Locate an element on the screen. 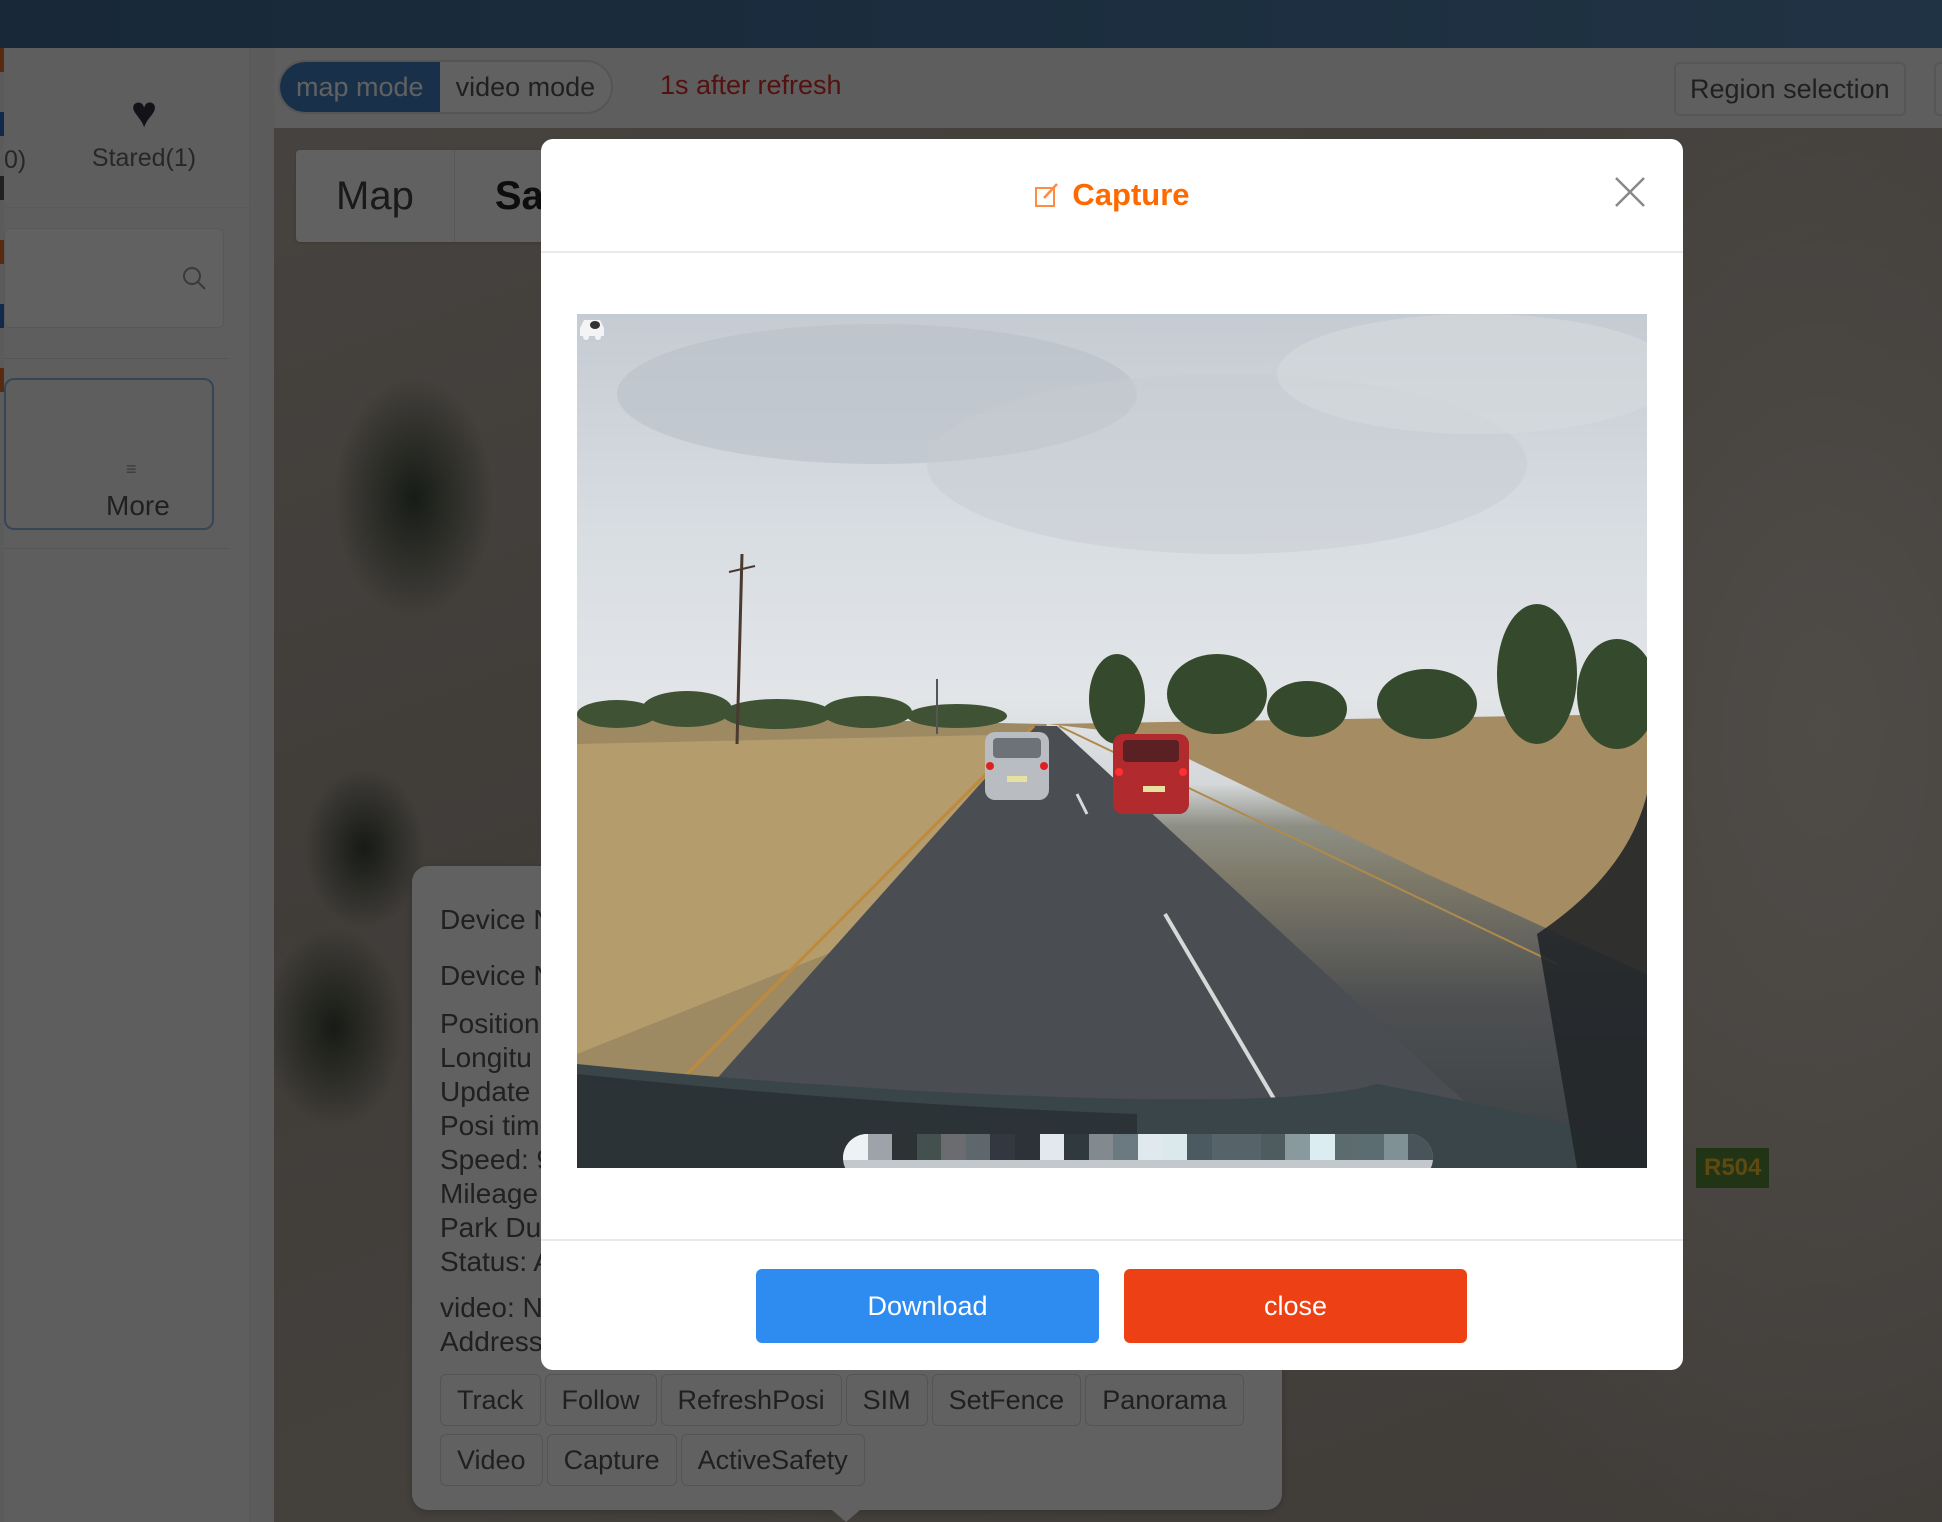 The image size is (1942, 1522). dialog-title: Capture is located at coordinates (1112, 195).